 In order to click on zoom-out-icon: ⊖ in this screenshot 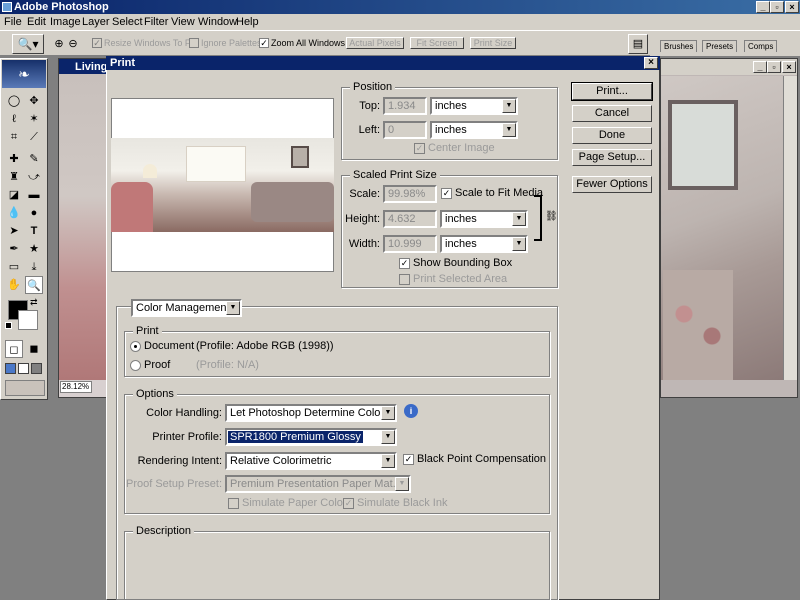, I will do `click(73, 44)`.